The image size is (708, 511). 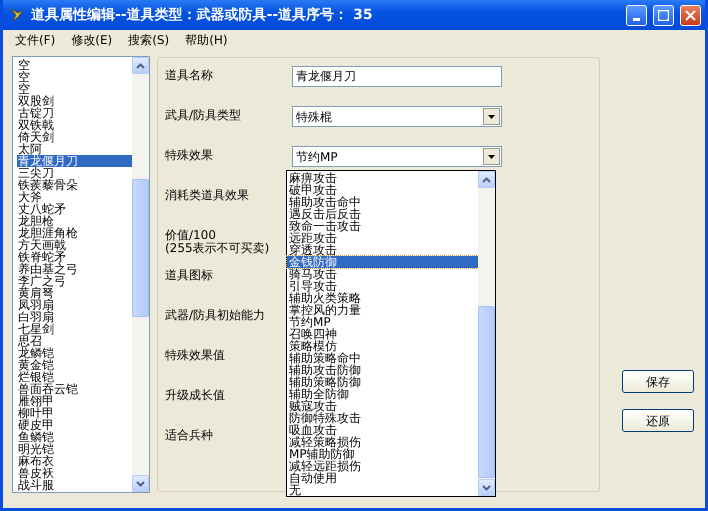 What do you see at coordinates (397, 156) in the screenshot?
I see `combo-box: 节约MP` at bounding box center [397, 156].